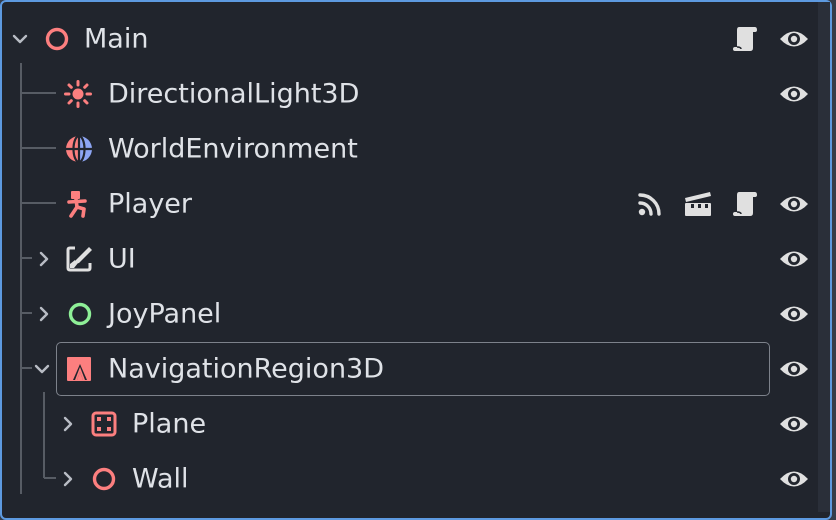  Describe the element at coordinates (417, 368) in the screenshot. I see `tree-item-navigationregion3d: NavigationRegion3D` at that location.